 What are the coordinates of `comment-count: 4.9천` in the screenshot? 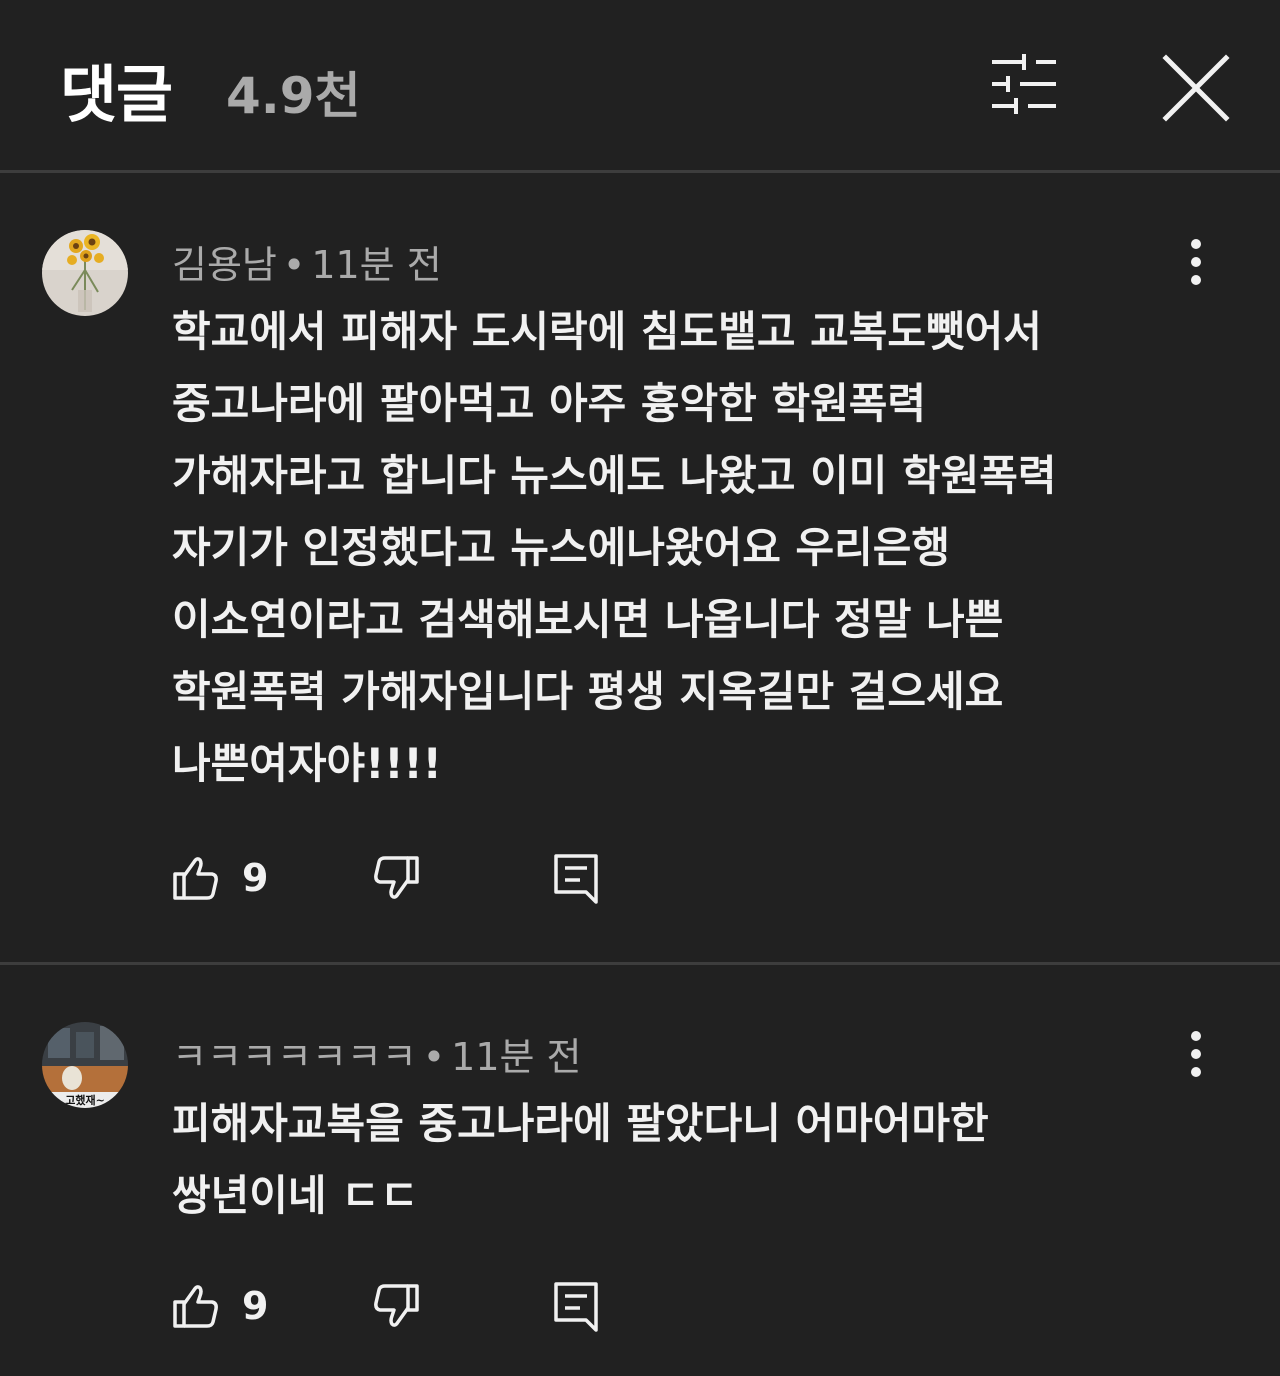 It's located at (293, 96).